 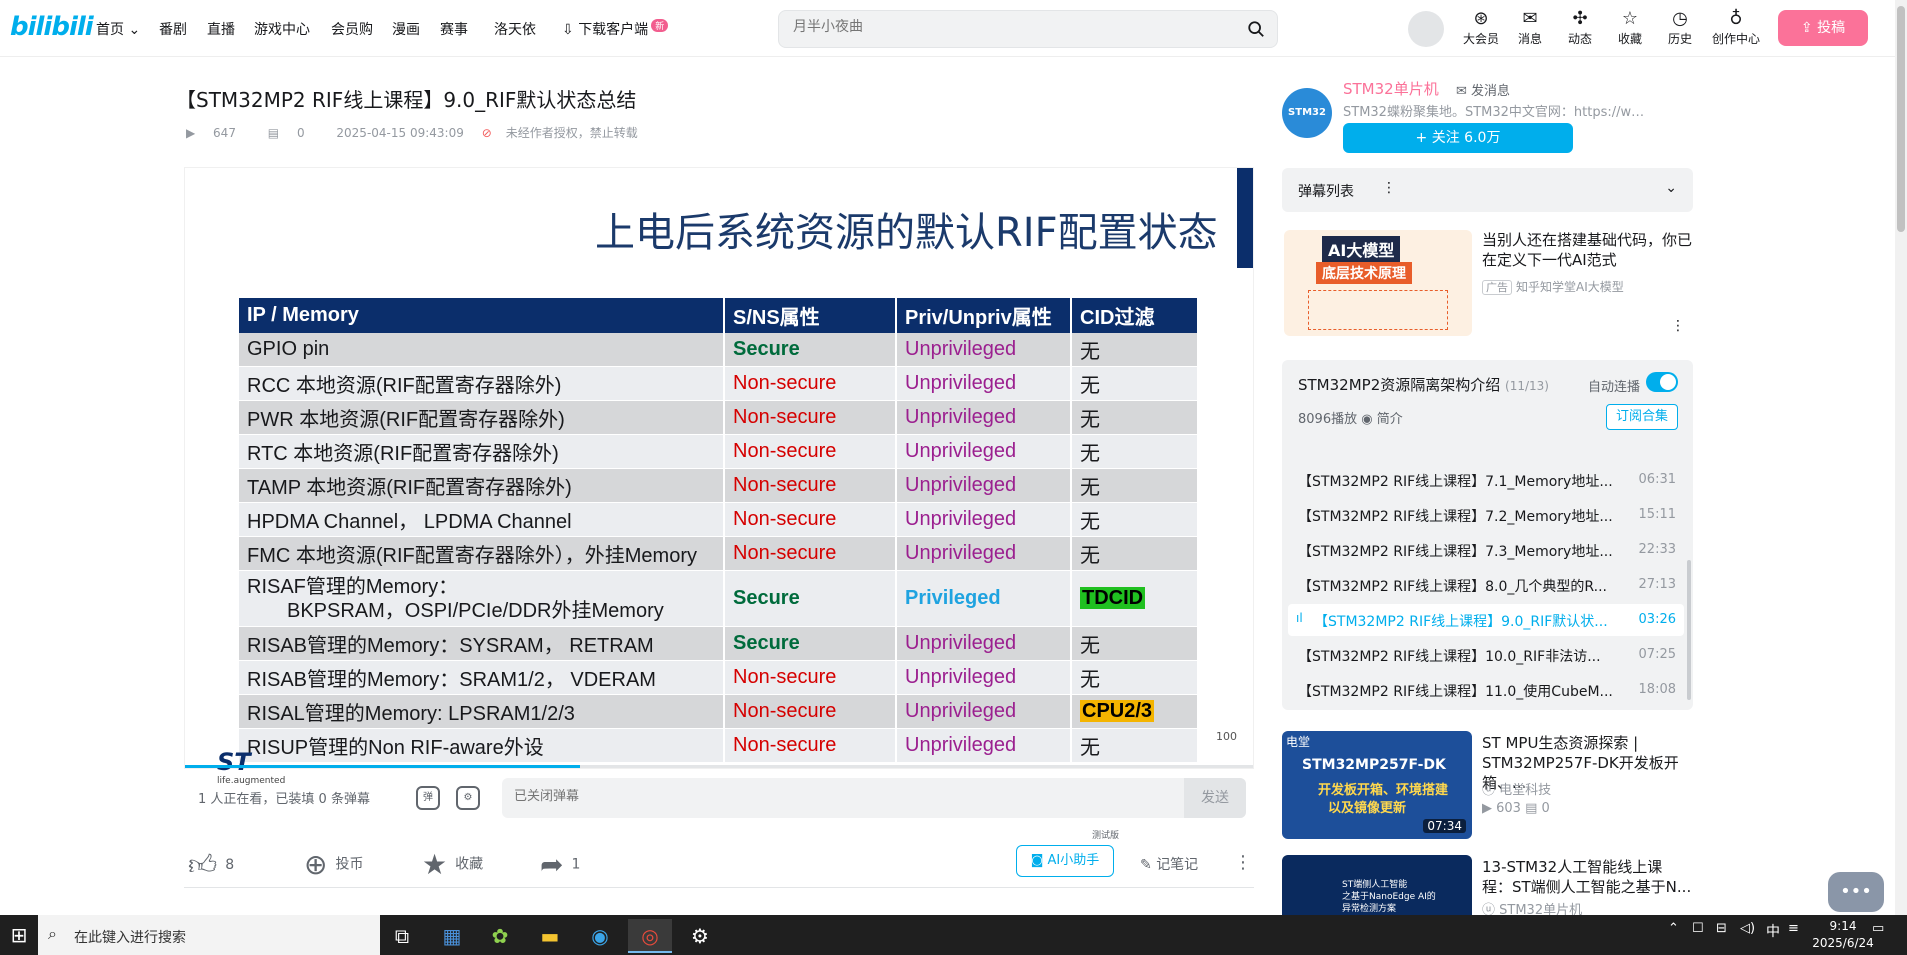 I want to click on nav-home: 首页 ⌄, so click(x=118, y=29).